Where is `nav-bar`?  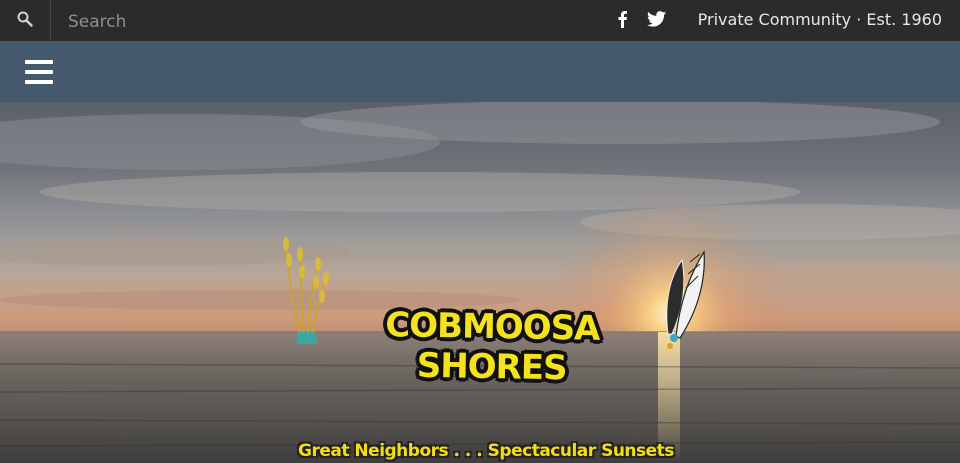 nav-bar is located at coordinates (480, 71).